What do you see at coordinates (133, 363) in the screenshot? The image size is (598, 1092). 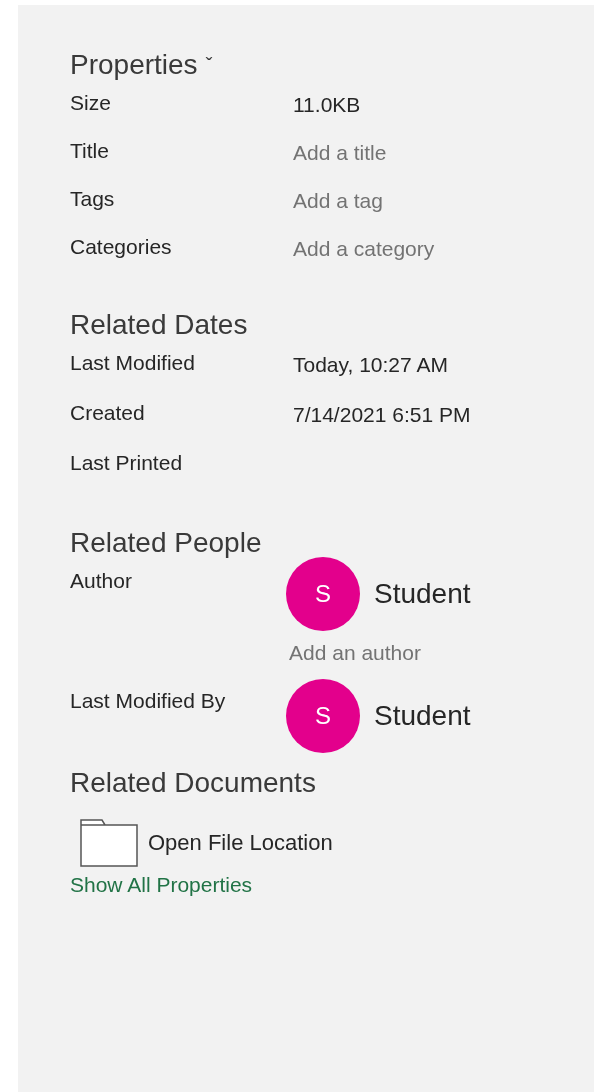 I see `date-label: Last Modified` at bounding box center [133, 363].